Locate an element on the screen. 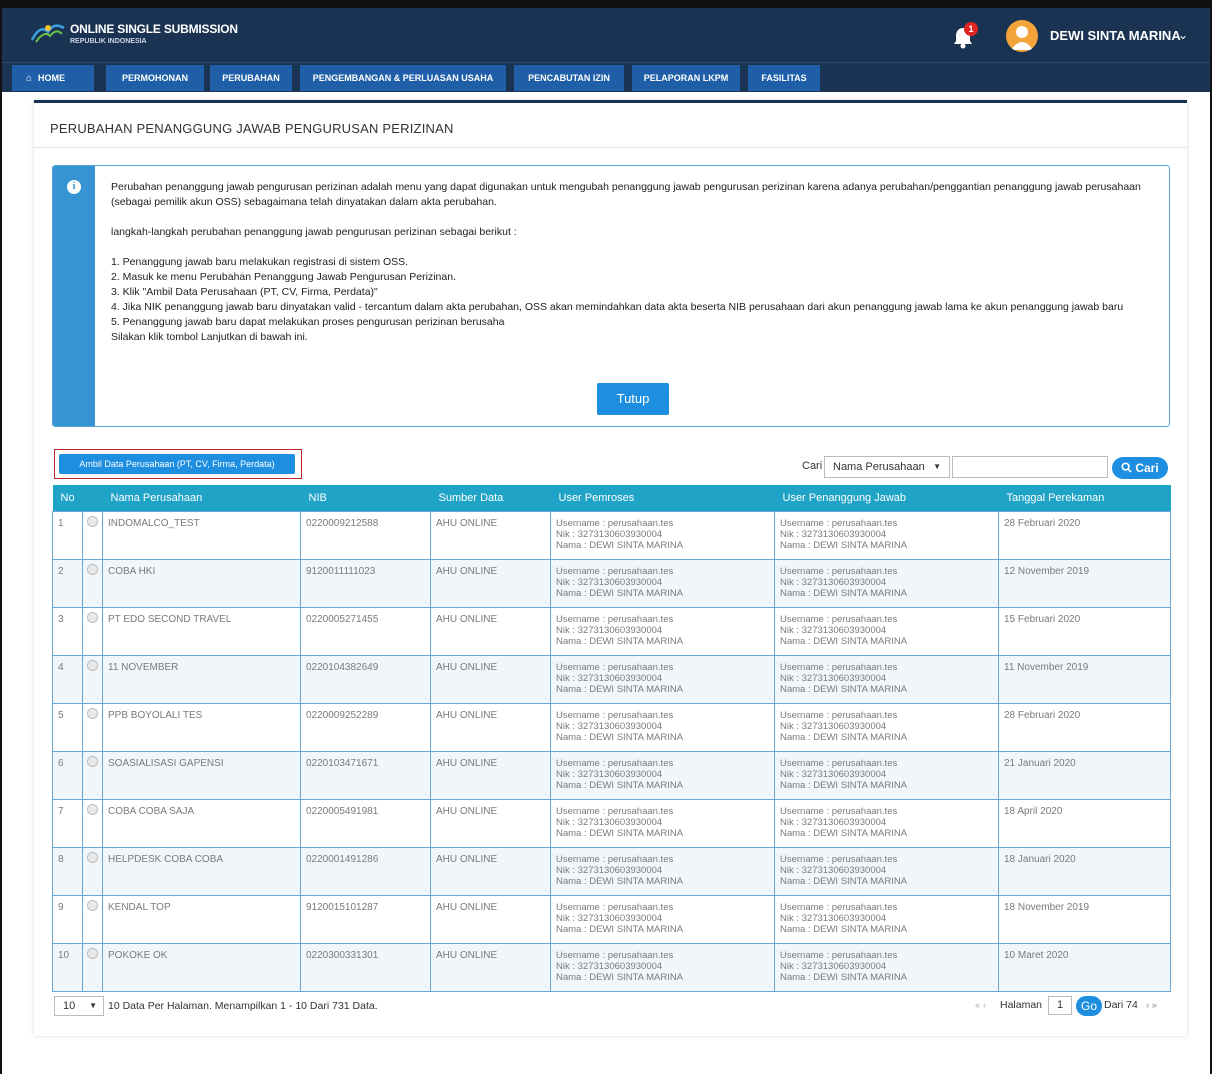 This screenshot has width=1212, height=1074. next-page-arrows: › » is located at coordinates (1151, 1005).